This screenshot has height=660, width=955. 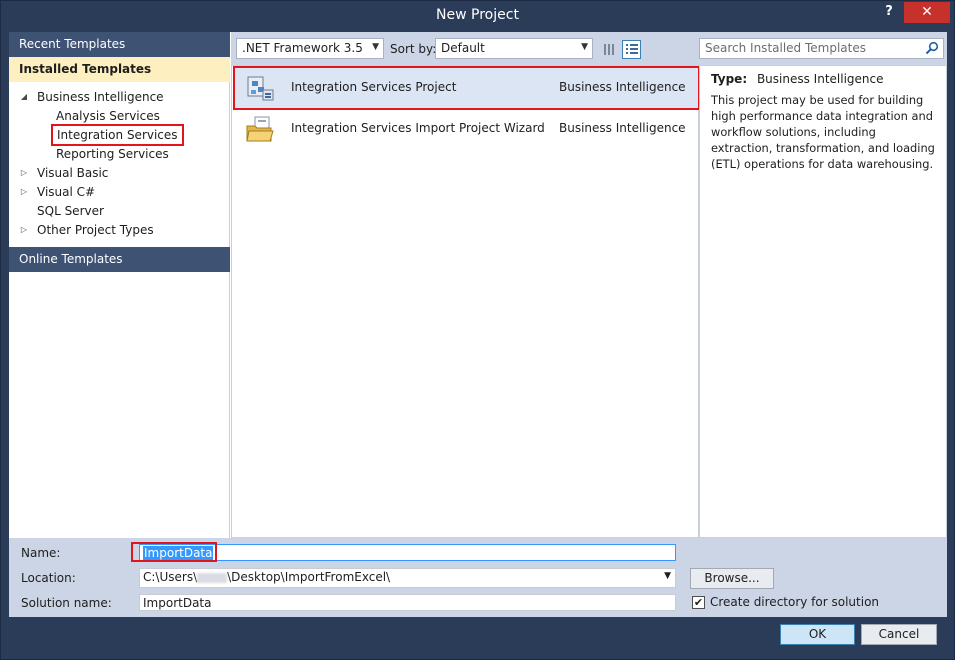 What do you see at coordinates (100, 97) in the screenshot?
I see `tree-item-label: Business Intelligence` at bounding box center [100, 97].